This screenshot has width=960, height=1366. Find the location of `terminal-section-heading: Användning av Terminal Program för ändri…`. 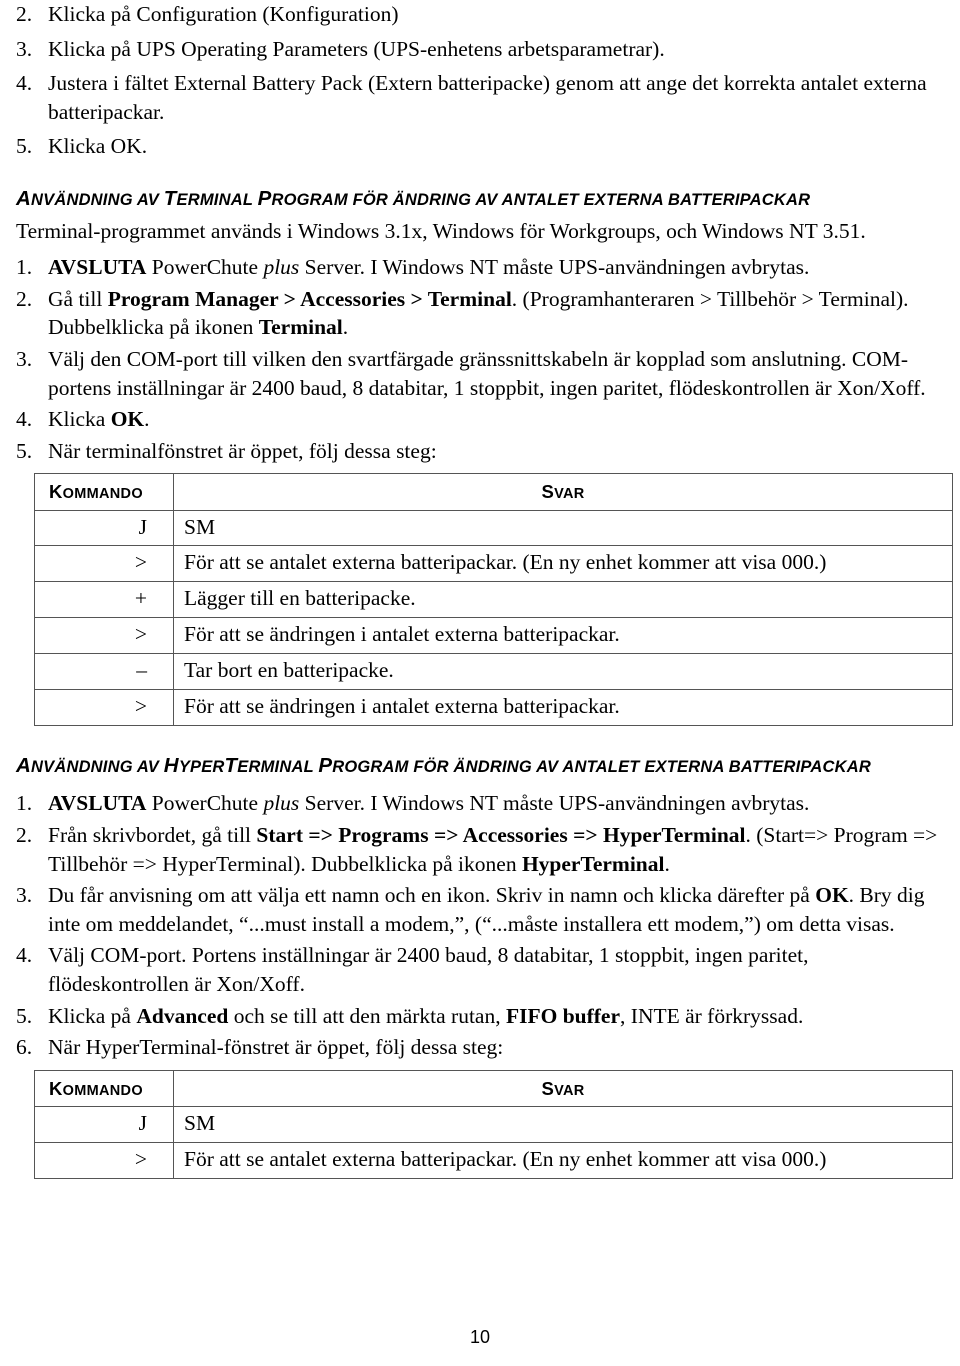

terminal-section-heading: Användning av Terminal Program för ändri… is located at coordinates (480, 199).